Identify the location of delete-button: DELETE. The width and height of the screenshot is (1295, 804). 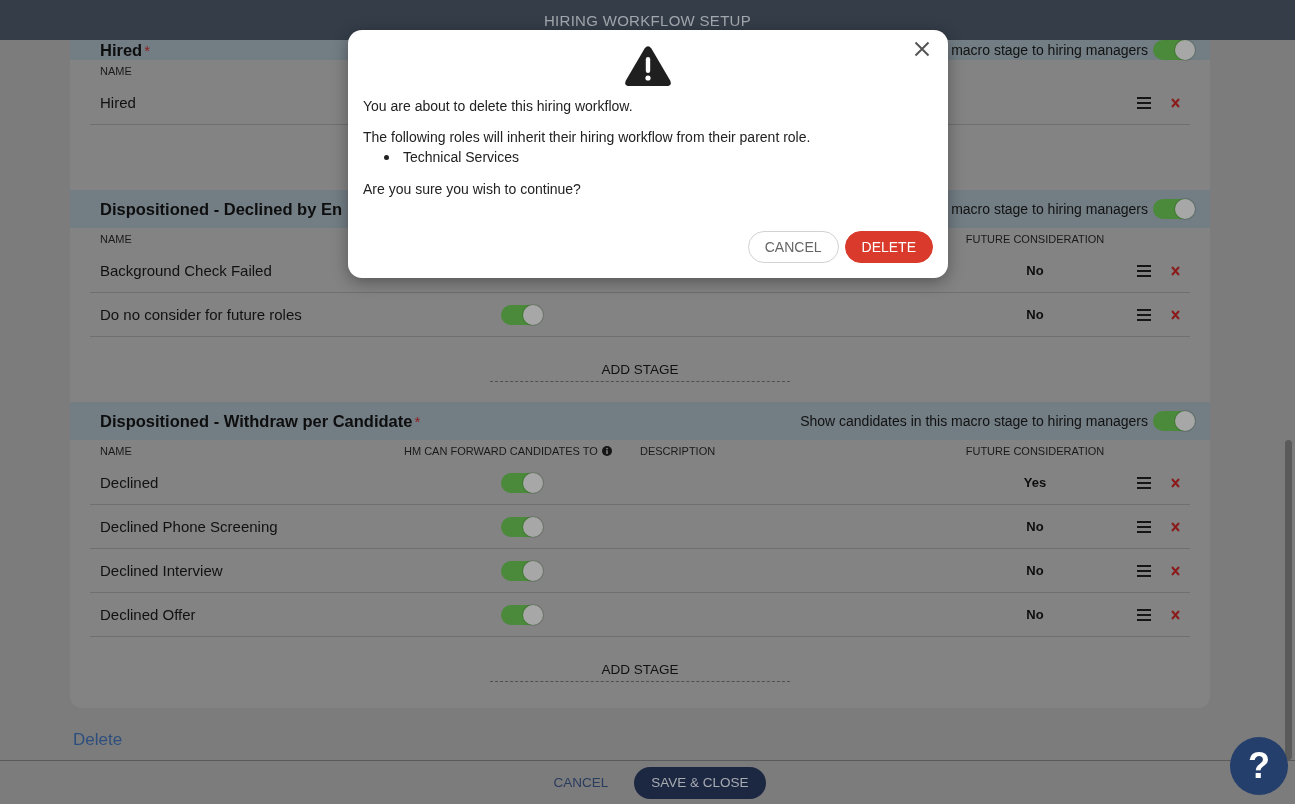
(888, 247).